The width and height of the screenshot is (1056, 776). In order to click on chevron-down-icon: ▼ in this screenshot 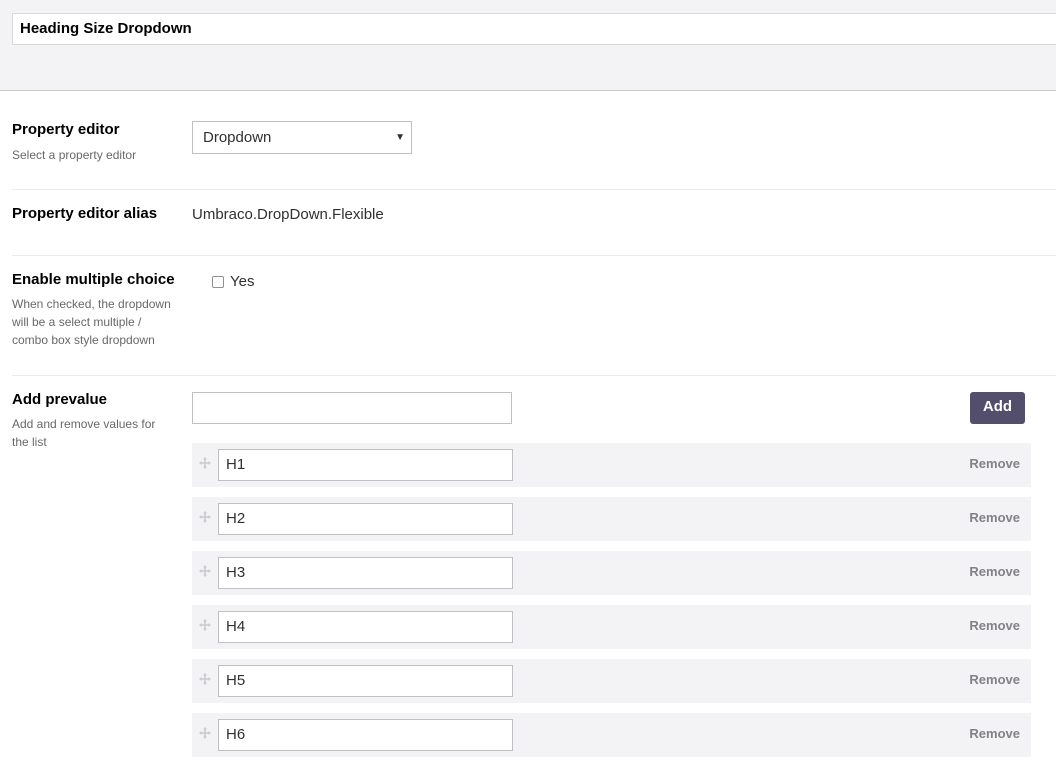, I will do `click(400, 137)`.